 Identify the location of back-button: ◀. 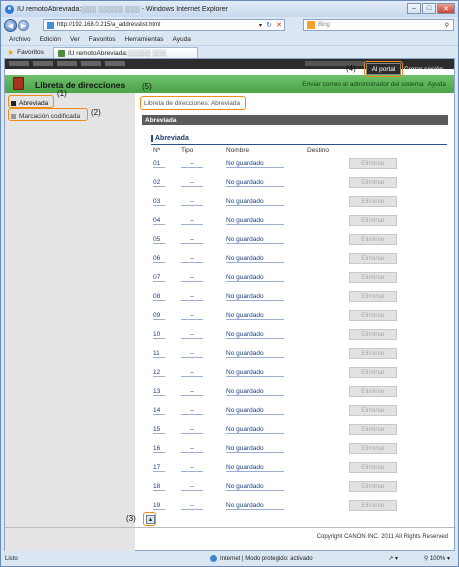
(10, 25).